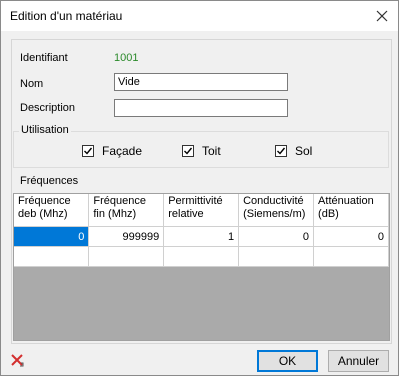 Image resolution: width=399 pixels, height=376 pixels. What do you see at coordinates (44, 58) in the screenshot?
I see `identifiant-label: Identifiant` at bounding box center [44, 58].